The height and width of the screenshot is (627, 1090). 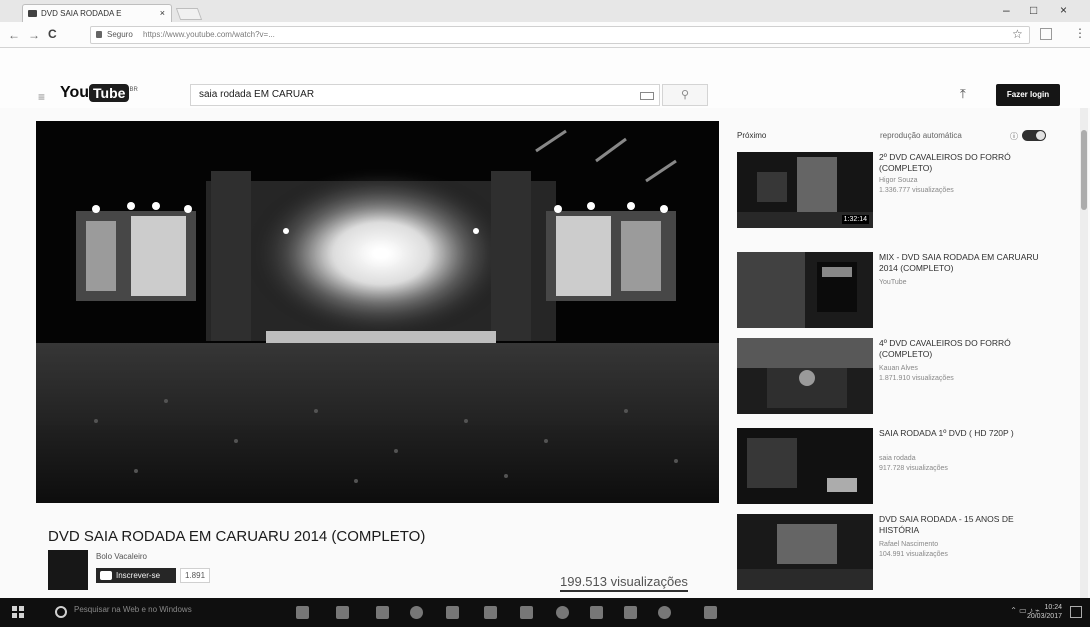 I want to click on scrollbar-thumb, so click(x=1084, y=170).